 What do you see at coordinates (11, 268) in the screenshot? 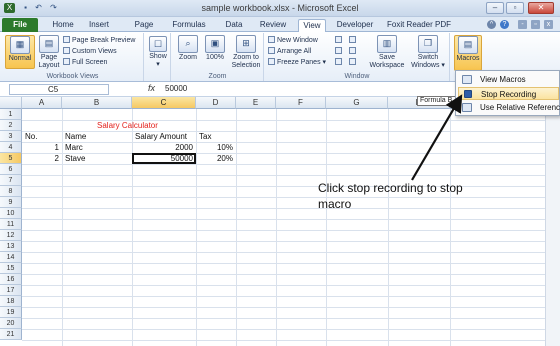
I see `row-header-15: 15` at bounding box center [11, 268].